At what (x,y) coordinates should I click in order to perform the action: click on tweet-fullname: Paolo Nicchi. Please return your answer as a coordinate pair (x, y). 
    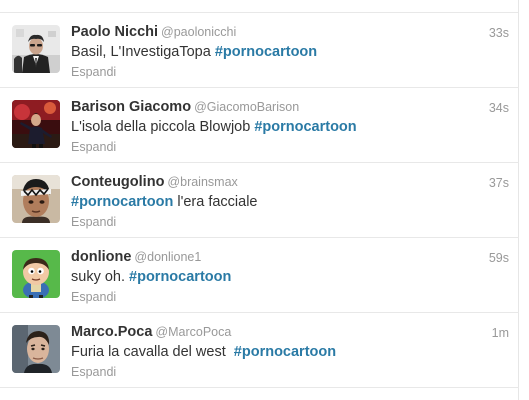
    Looking at the image, I should click on (114, 32).